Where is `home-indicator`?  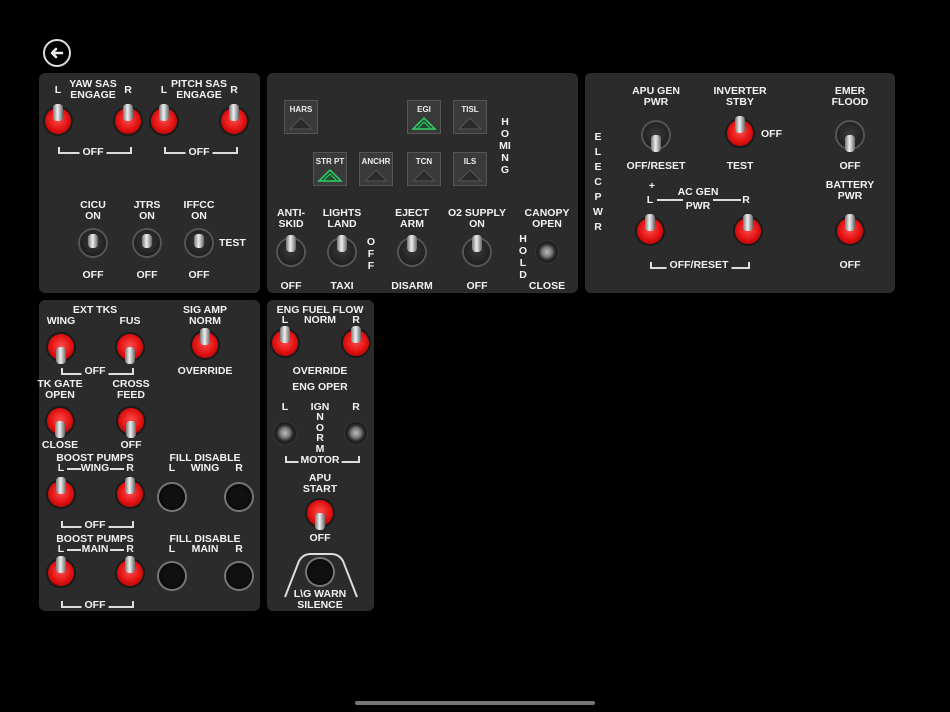
home-indicator is located at coordinates (475, 703).